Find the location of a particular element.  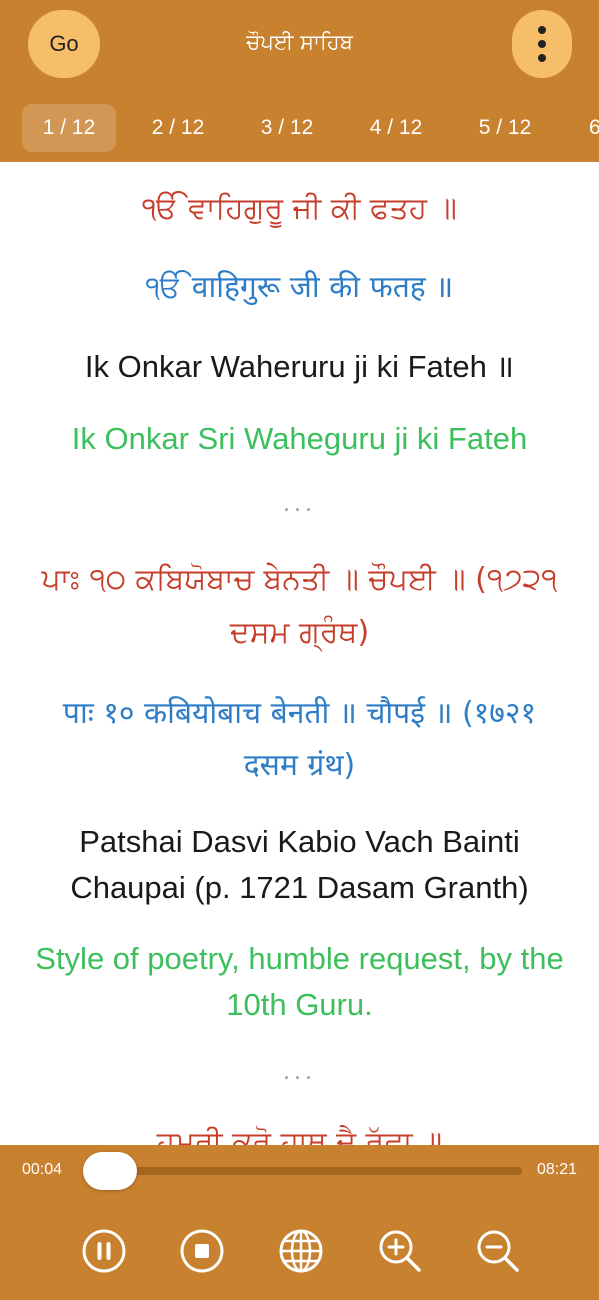

tab-page-3: 3 / 12 is located at coordinates (287, 128).